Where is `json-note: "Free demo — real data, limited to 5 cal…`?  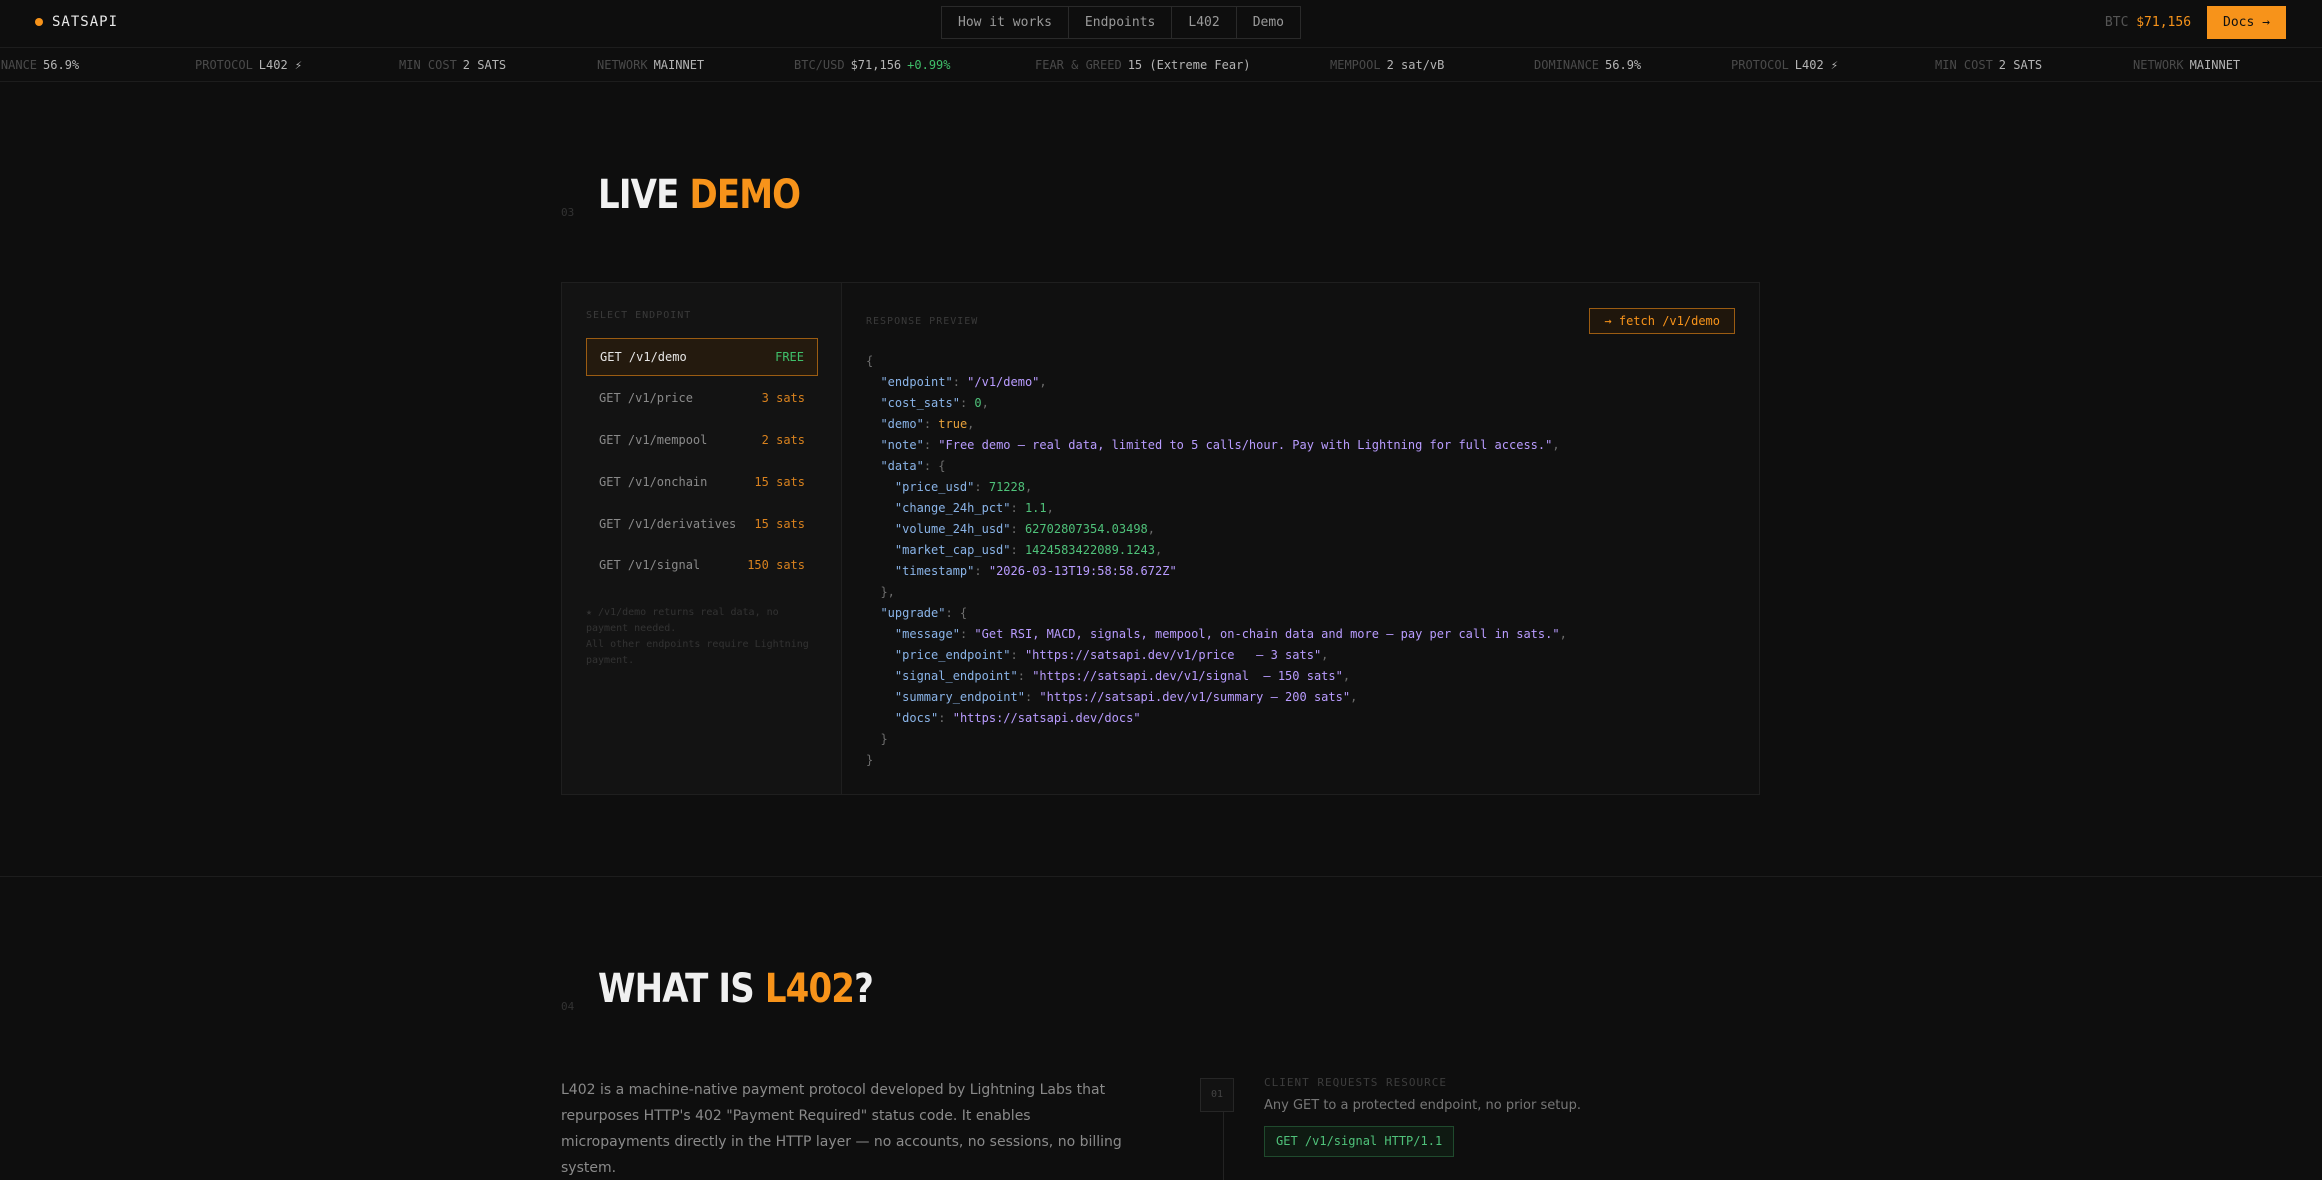
json-note: "Free demo — real data, limited to 5 cal… is located at coordinates (1245, 445).